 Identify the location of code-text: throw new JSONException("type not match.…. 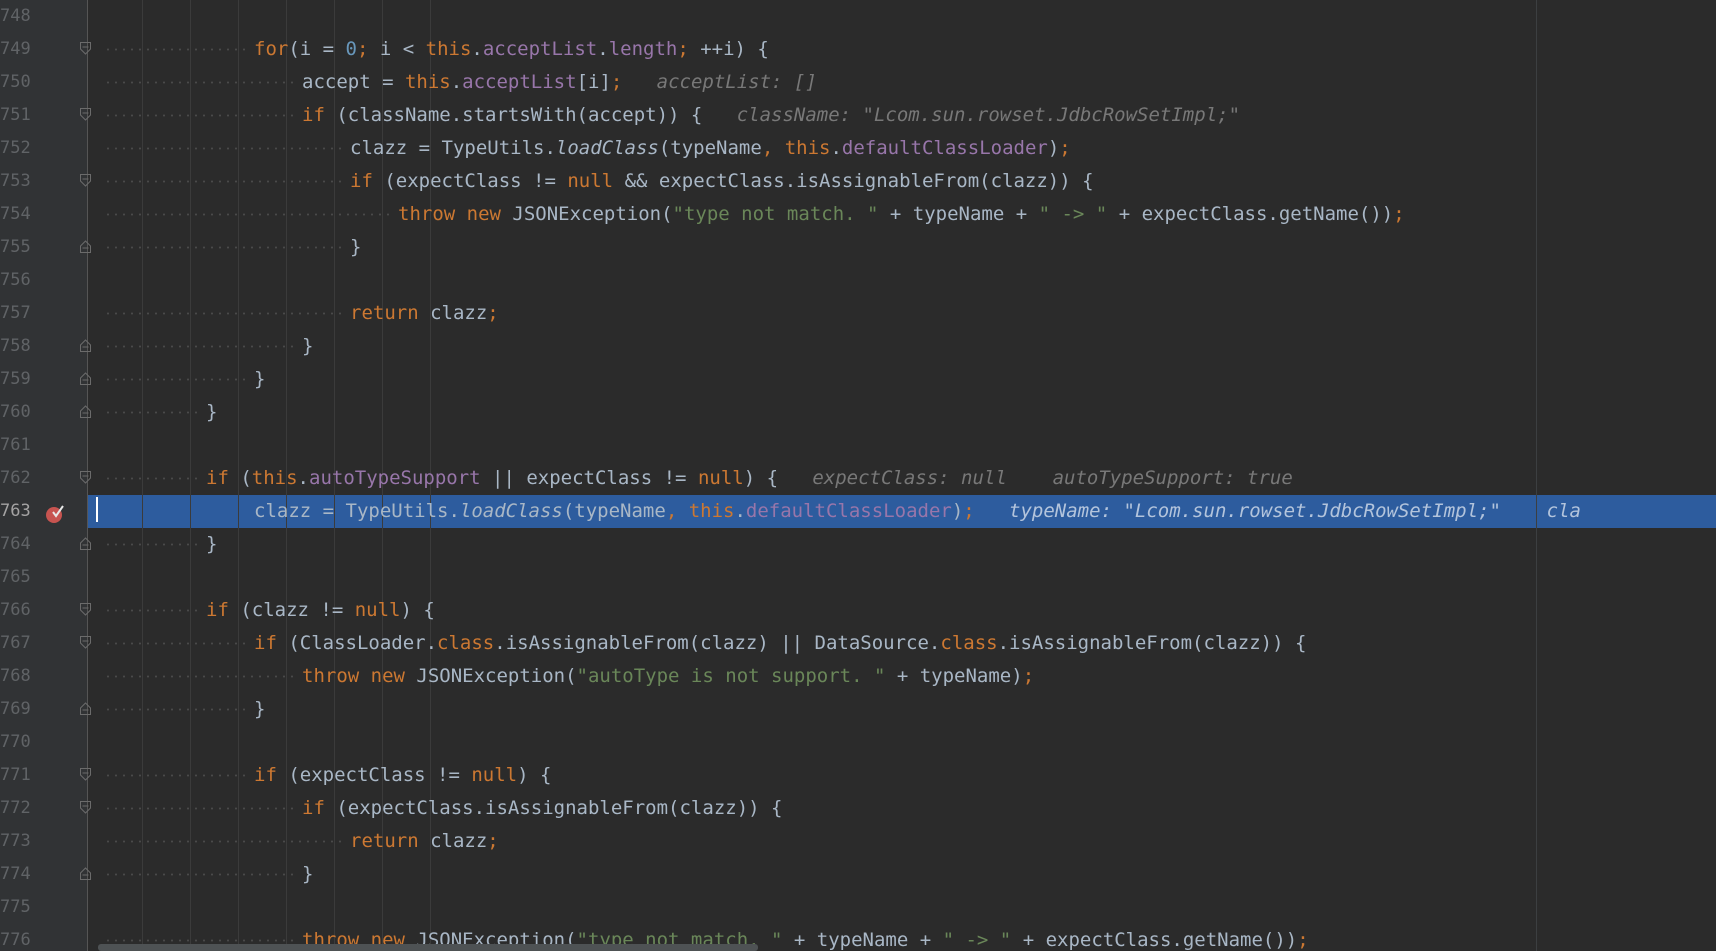
(901, 214).